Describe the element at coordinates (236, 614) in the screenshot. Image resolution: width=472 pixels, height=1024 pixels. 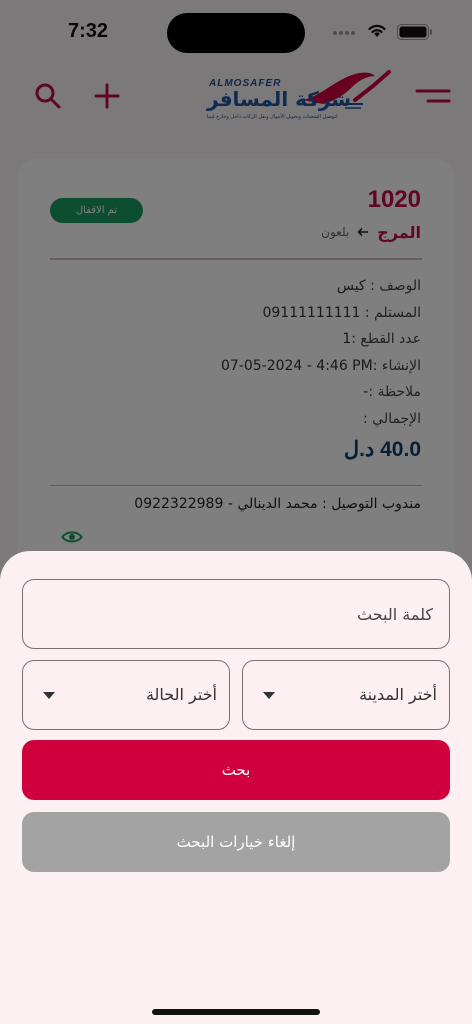
I see `search-keyword-input` at that location.